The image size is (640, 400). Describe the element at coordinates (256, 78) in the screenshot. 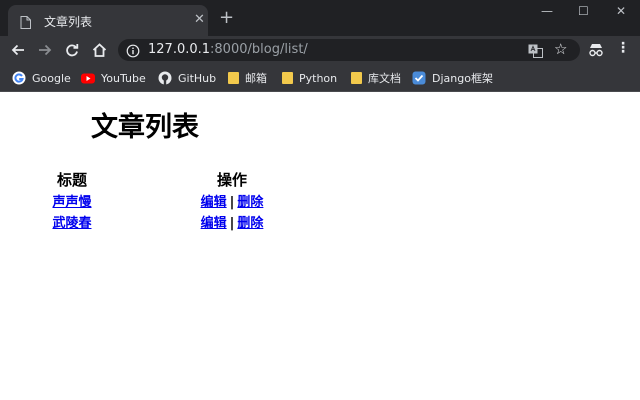

I see `bookmark-label: 邮箱` at that location.